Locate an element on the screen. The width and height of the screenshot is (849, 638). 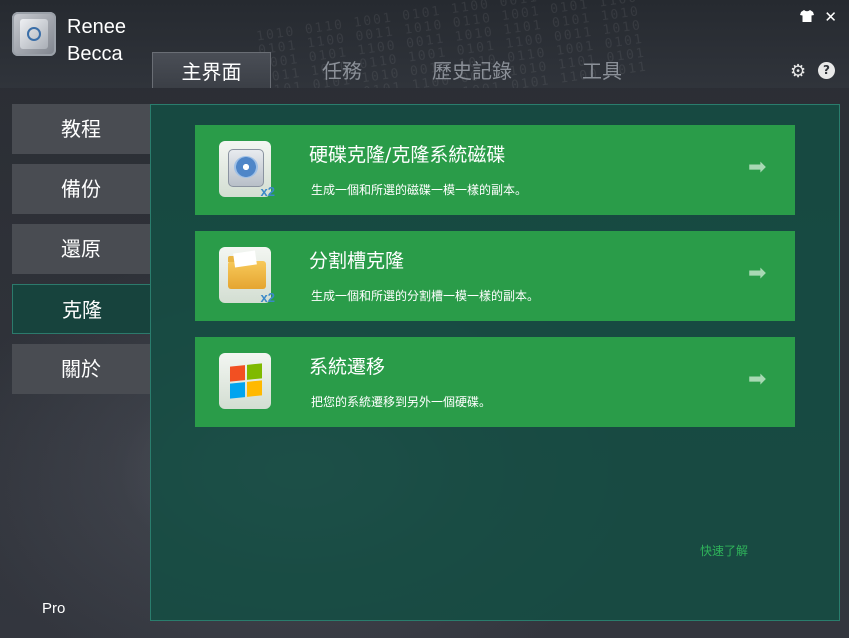
gear-icon: ⚙ is located at coordinates (798, 71).